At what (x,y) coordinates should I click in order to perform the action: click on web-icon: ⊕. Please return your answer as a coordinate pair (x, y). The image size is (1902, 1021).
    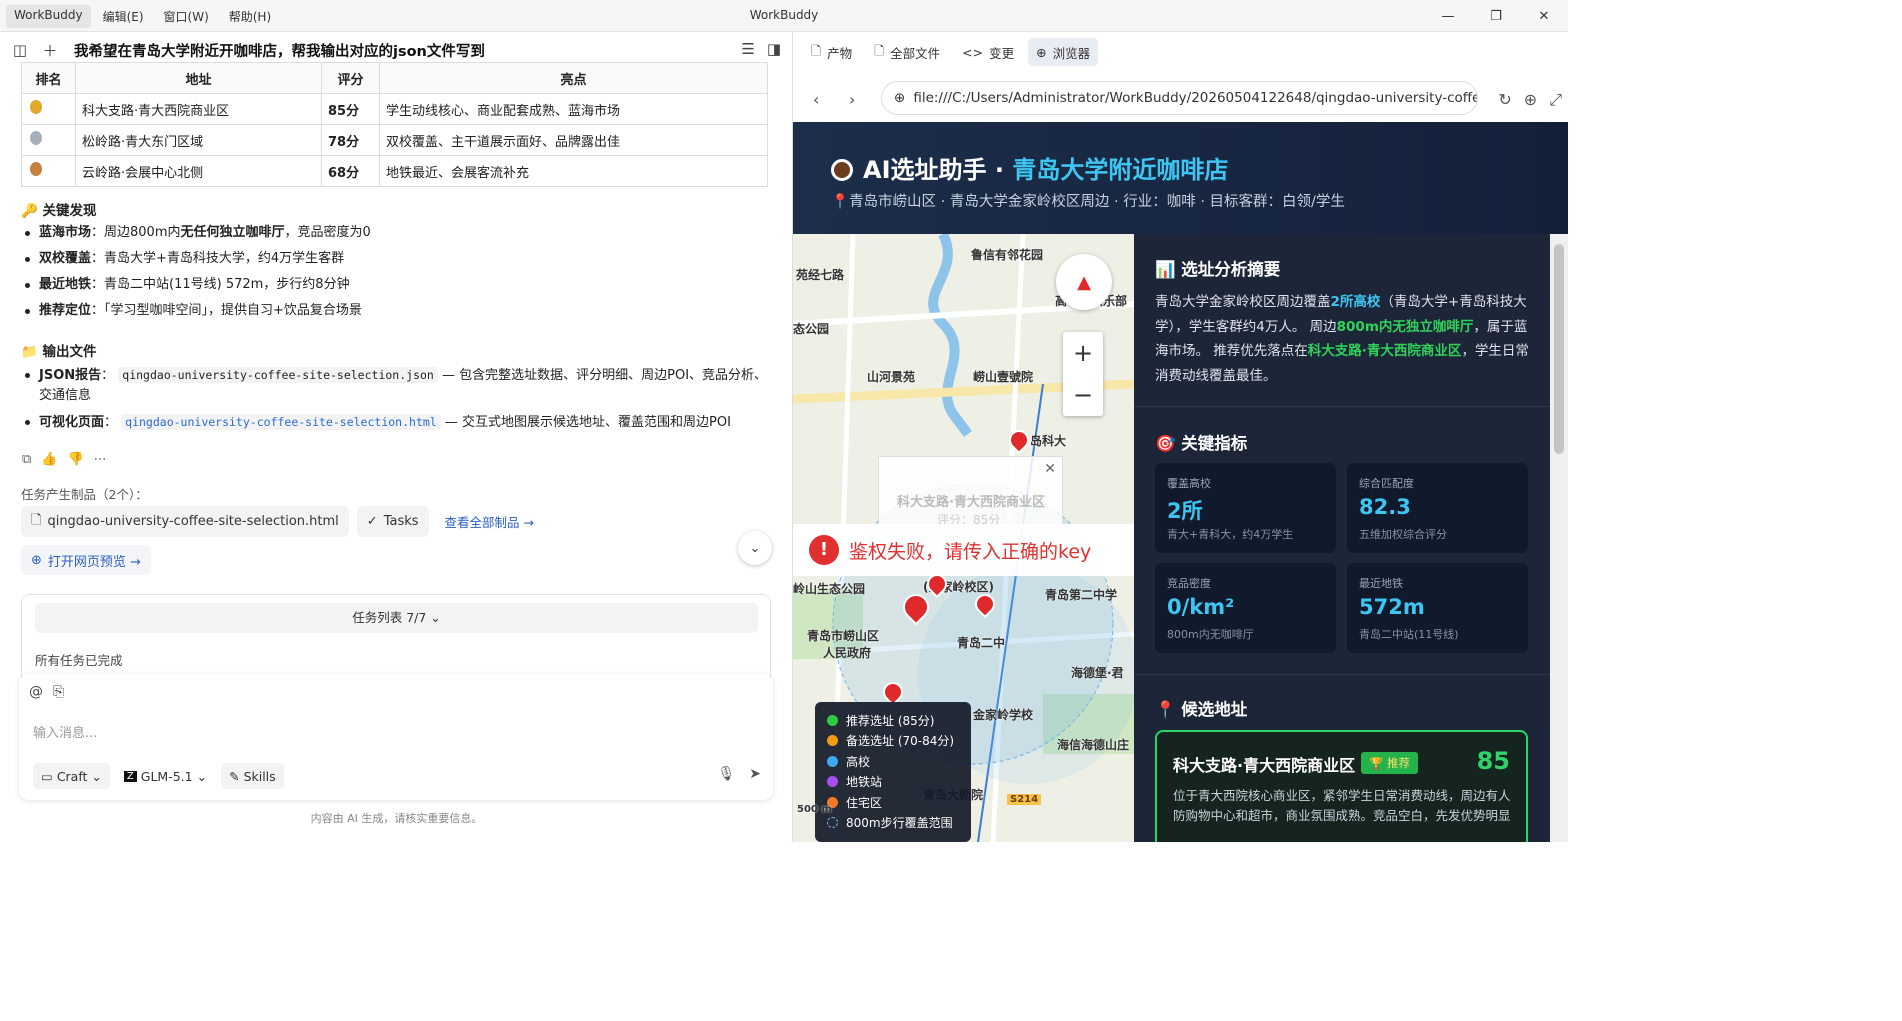
    Looking at the image, I should click on (1530, 100).